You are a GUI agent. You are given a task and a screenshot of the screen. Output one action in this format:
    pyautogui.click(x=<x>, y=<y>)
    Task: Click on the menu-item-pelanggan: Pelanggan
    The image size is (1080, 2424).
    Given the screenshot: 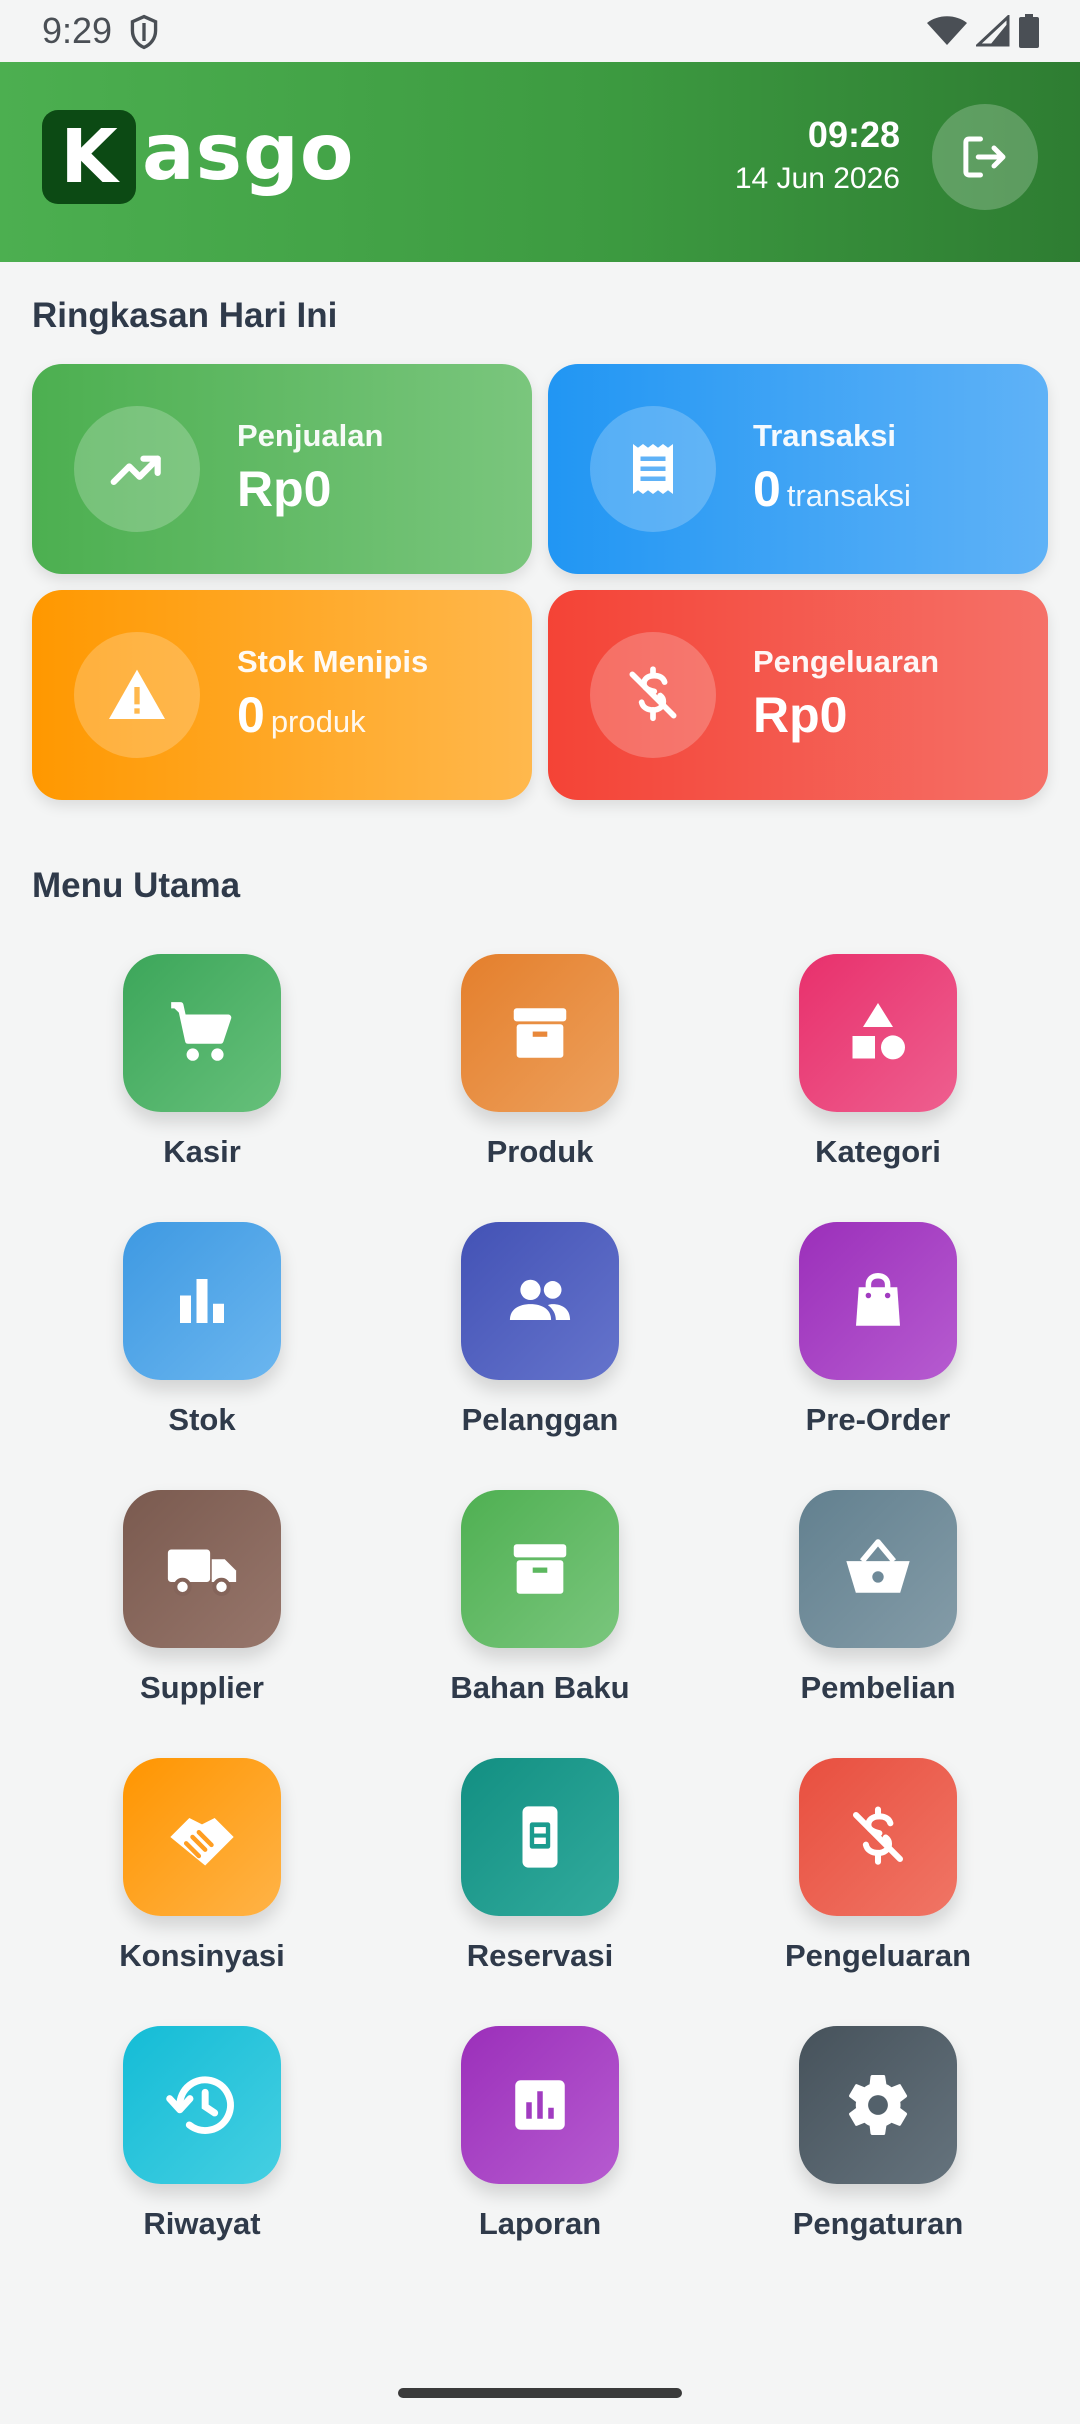 What is the action you would take?
    pyautogui.click(x=540, y=1337)
    